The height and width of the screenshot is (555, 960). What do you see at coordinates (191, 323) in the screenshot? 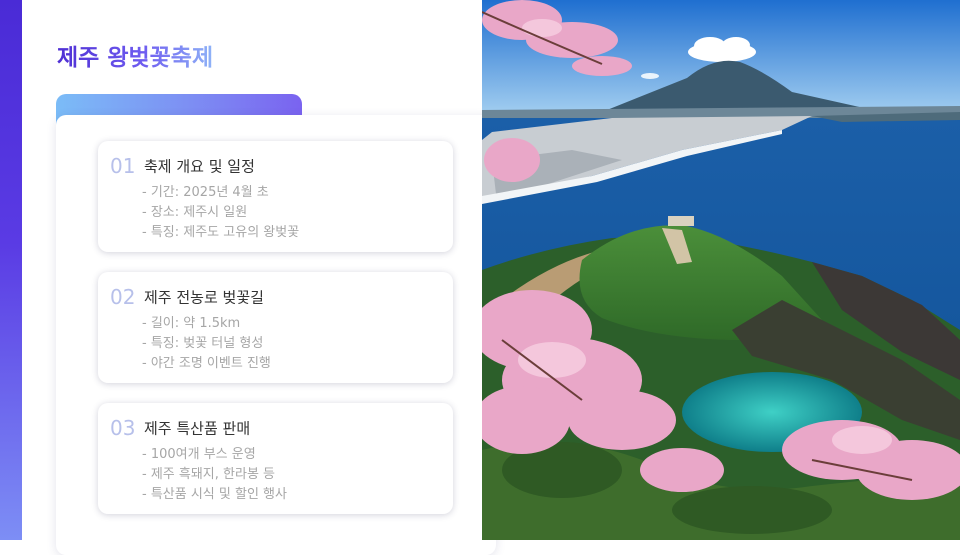
I see `list-item: - 길이: 약 1.5km` at bounding box center [191, 323].